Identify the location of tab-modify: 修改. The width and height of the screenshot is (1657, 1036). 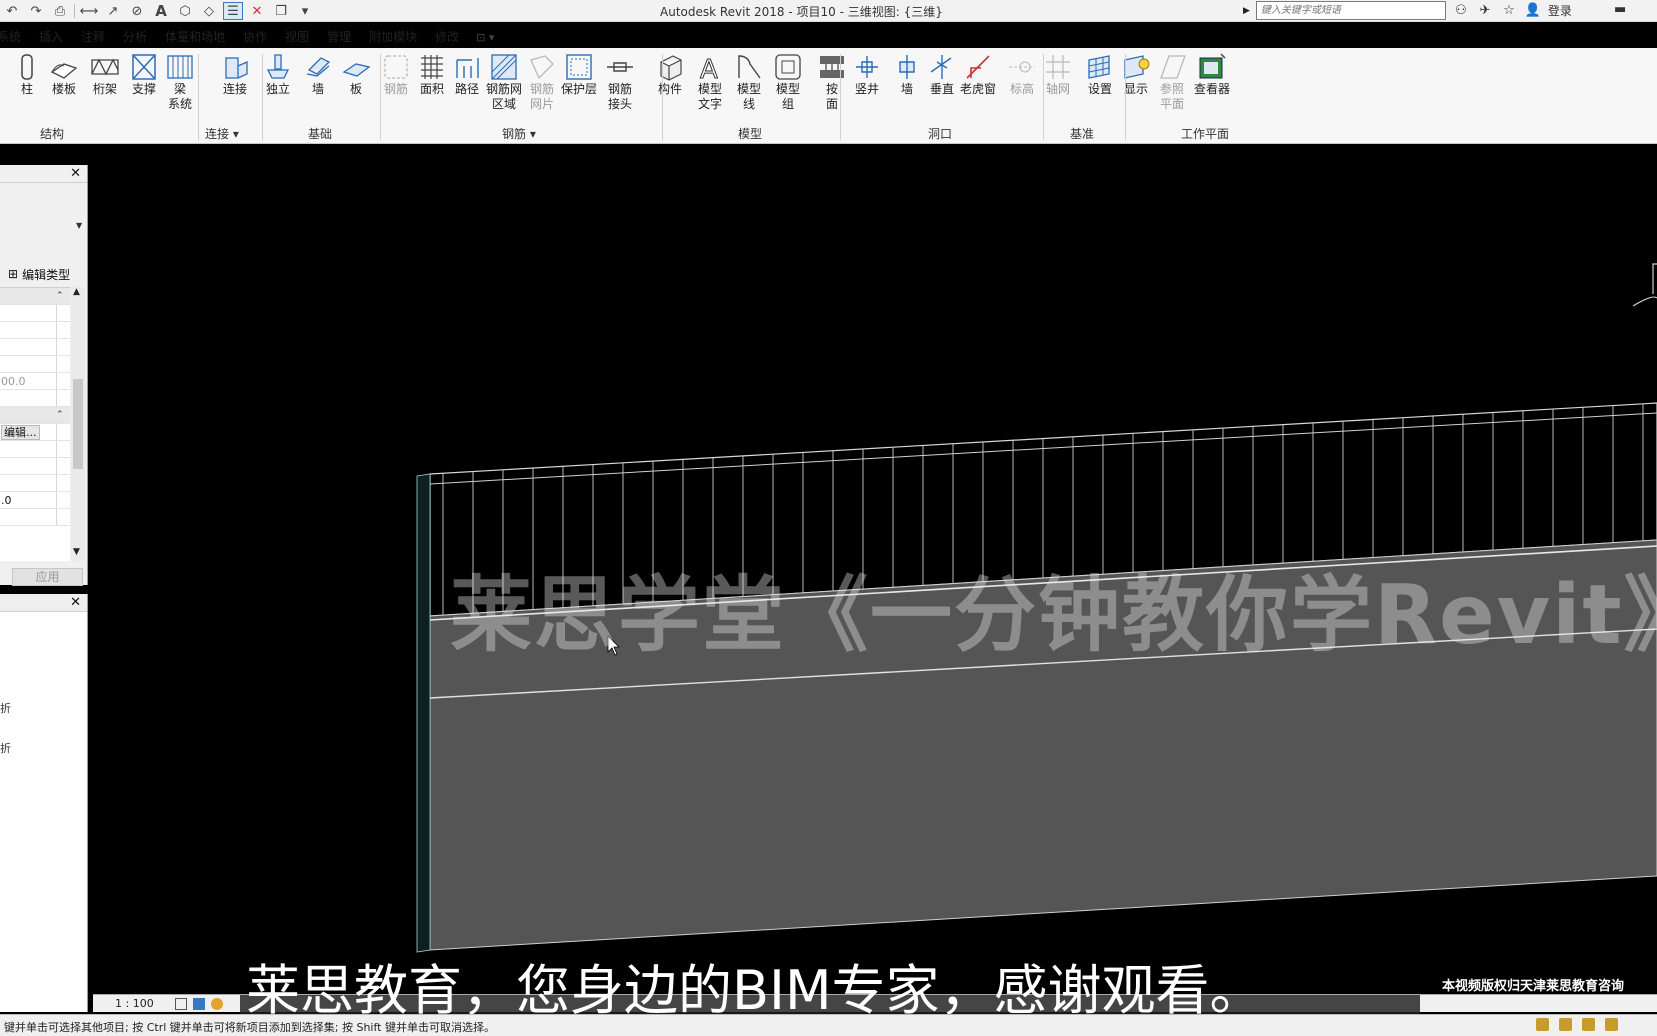
(447, 37).